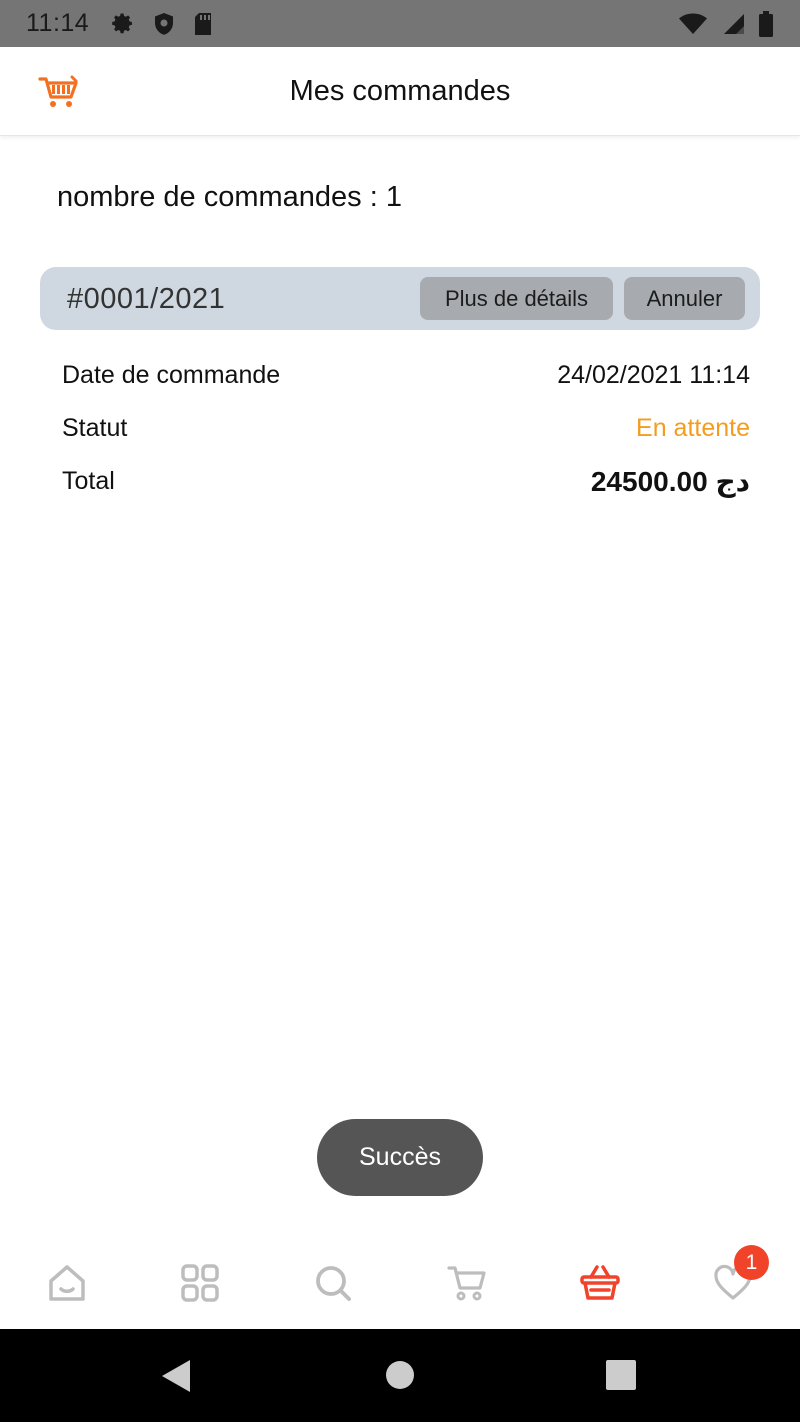 This screenshot has height=1422, width=800. I want to click on status-time: 11:14, so click(58, 23).